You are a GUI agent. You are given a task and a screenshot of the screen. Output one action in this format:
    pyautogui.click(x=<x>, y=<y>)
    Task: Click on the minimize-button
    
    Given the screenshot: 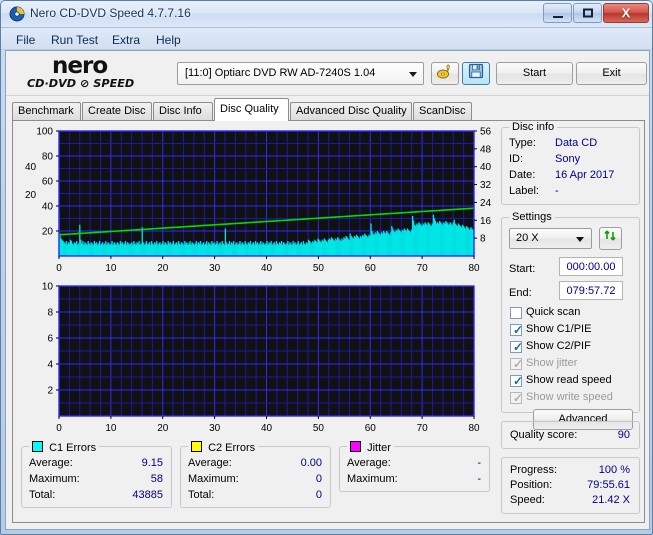 What is the action you would take?
    pyautogui.click(x=557, y=13)
    